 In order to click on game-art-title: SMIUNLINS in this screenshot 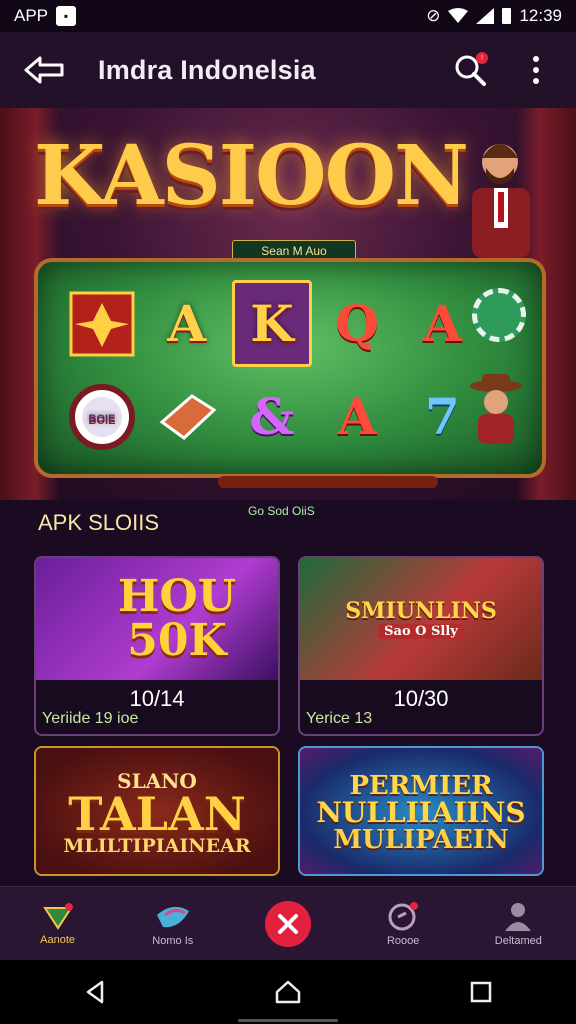, I will do `click(421, 610)`.